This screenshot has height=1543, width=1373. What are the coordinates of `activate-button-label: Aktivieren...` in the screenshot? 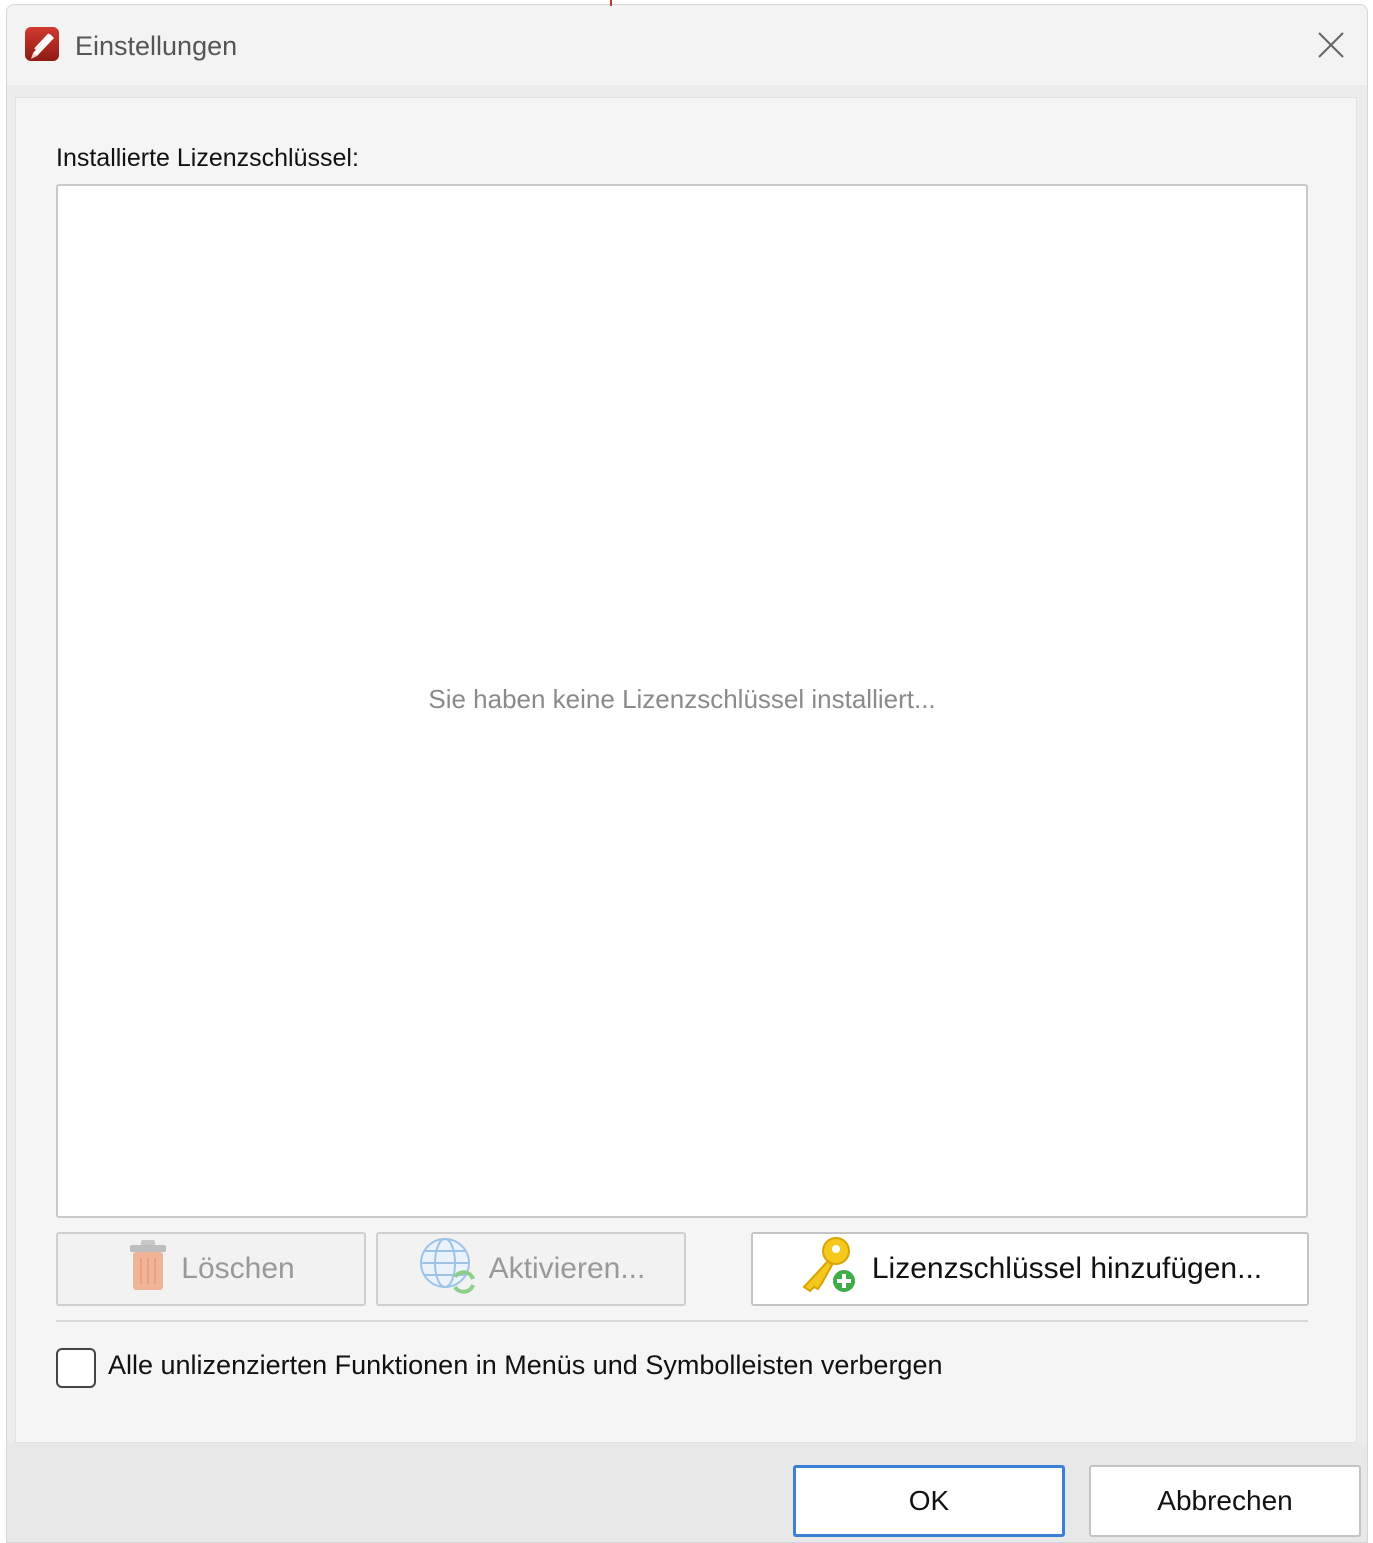 It's located at (567, 1268).